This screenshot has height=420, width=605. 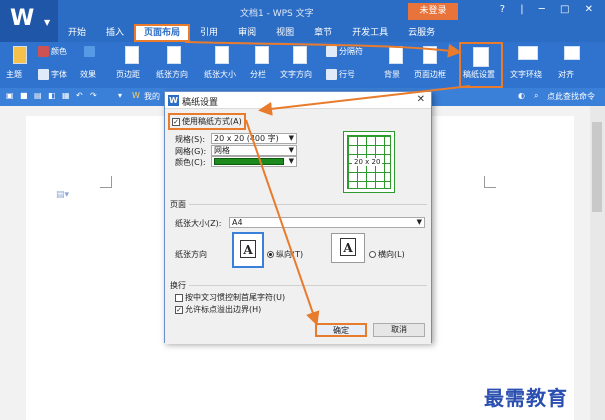 What do you see at coordinates (351, 51) in the screenshot?
I see `separator-label: 分隔符` at bounding box center [351, 51].